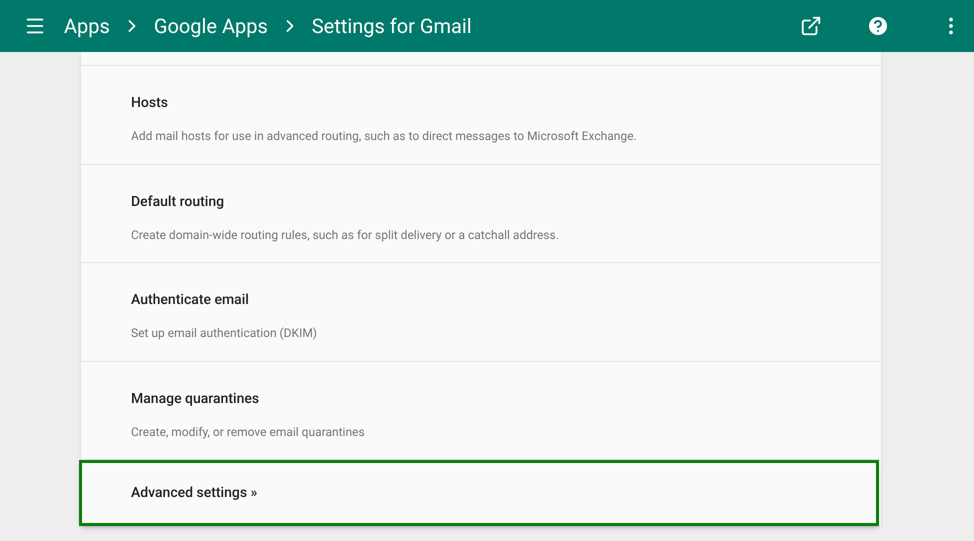 The width and height of the screenshot is (974, 541). Describe the element at coordinates (248, 432) in the screenshot. I see `section-description: Create, modify, or remove email quarantines` at that location.